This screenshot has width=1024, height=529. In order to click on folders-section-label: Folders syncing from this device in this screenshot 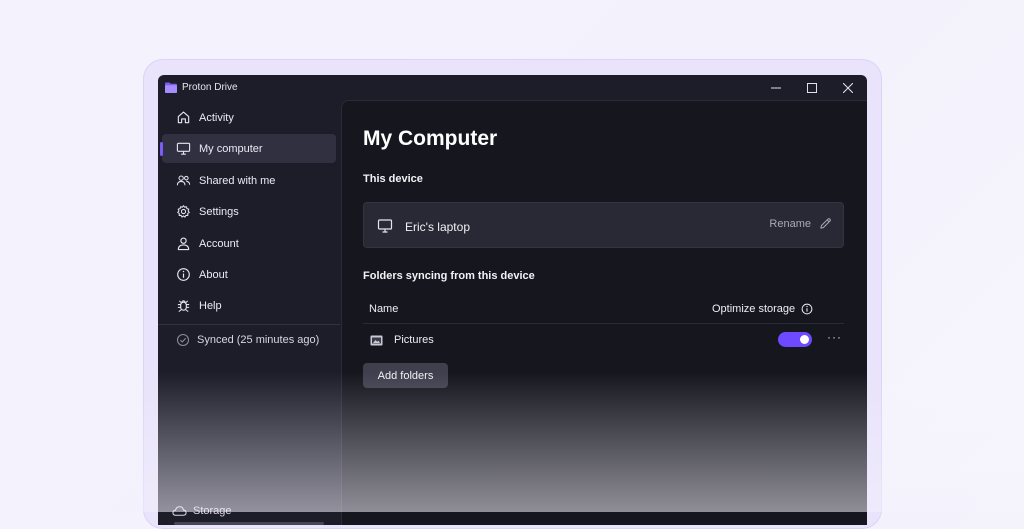, I will do `click(449, 276)`.